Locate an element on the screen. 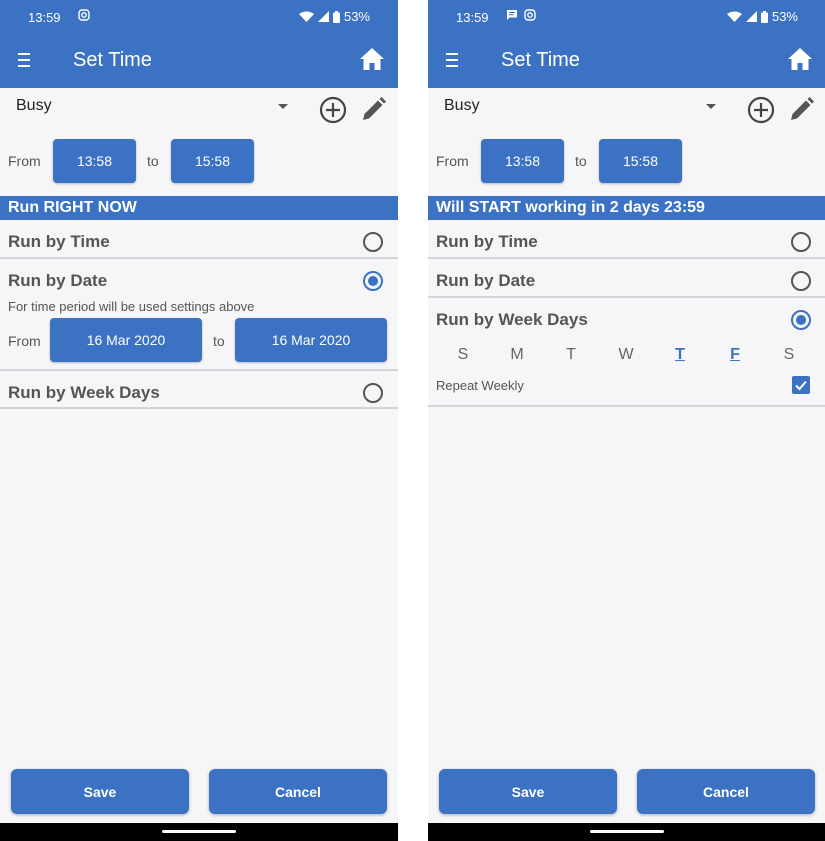  status-banner: Run RIGHT NOW is located at coordinates (199, 208).